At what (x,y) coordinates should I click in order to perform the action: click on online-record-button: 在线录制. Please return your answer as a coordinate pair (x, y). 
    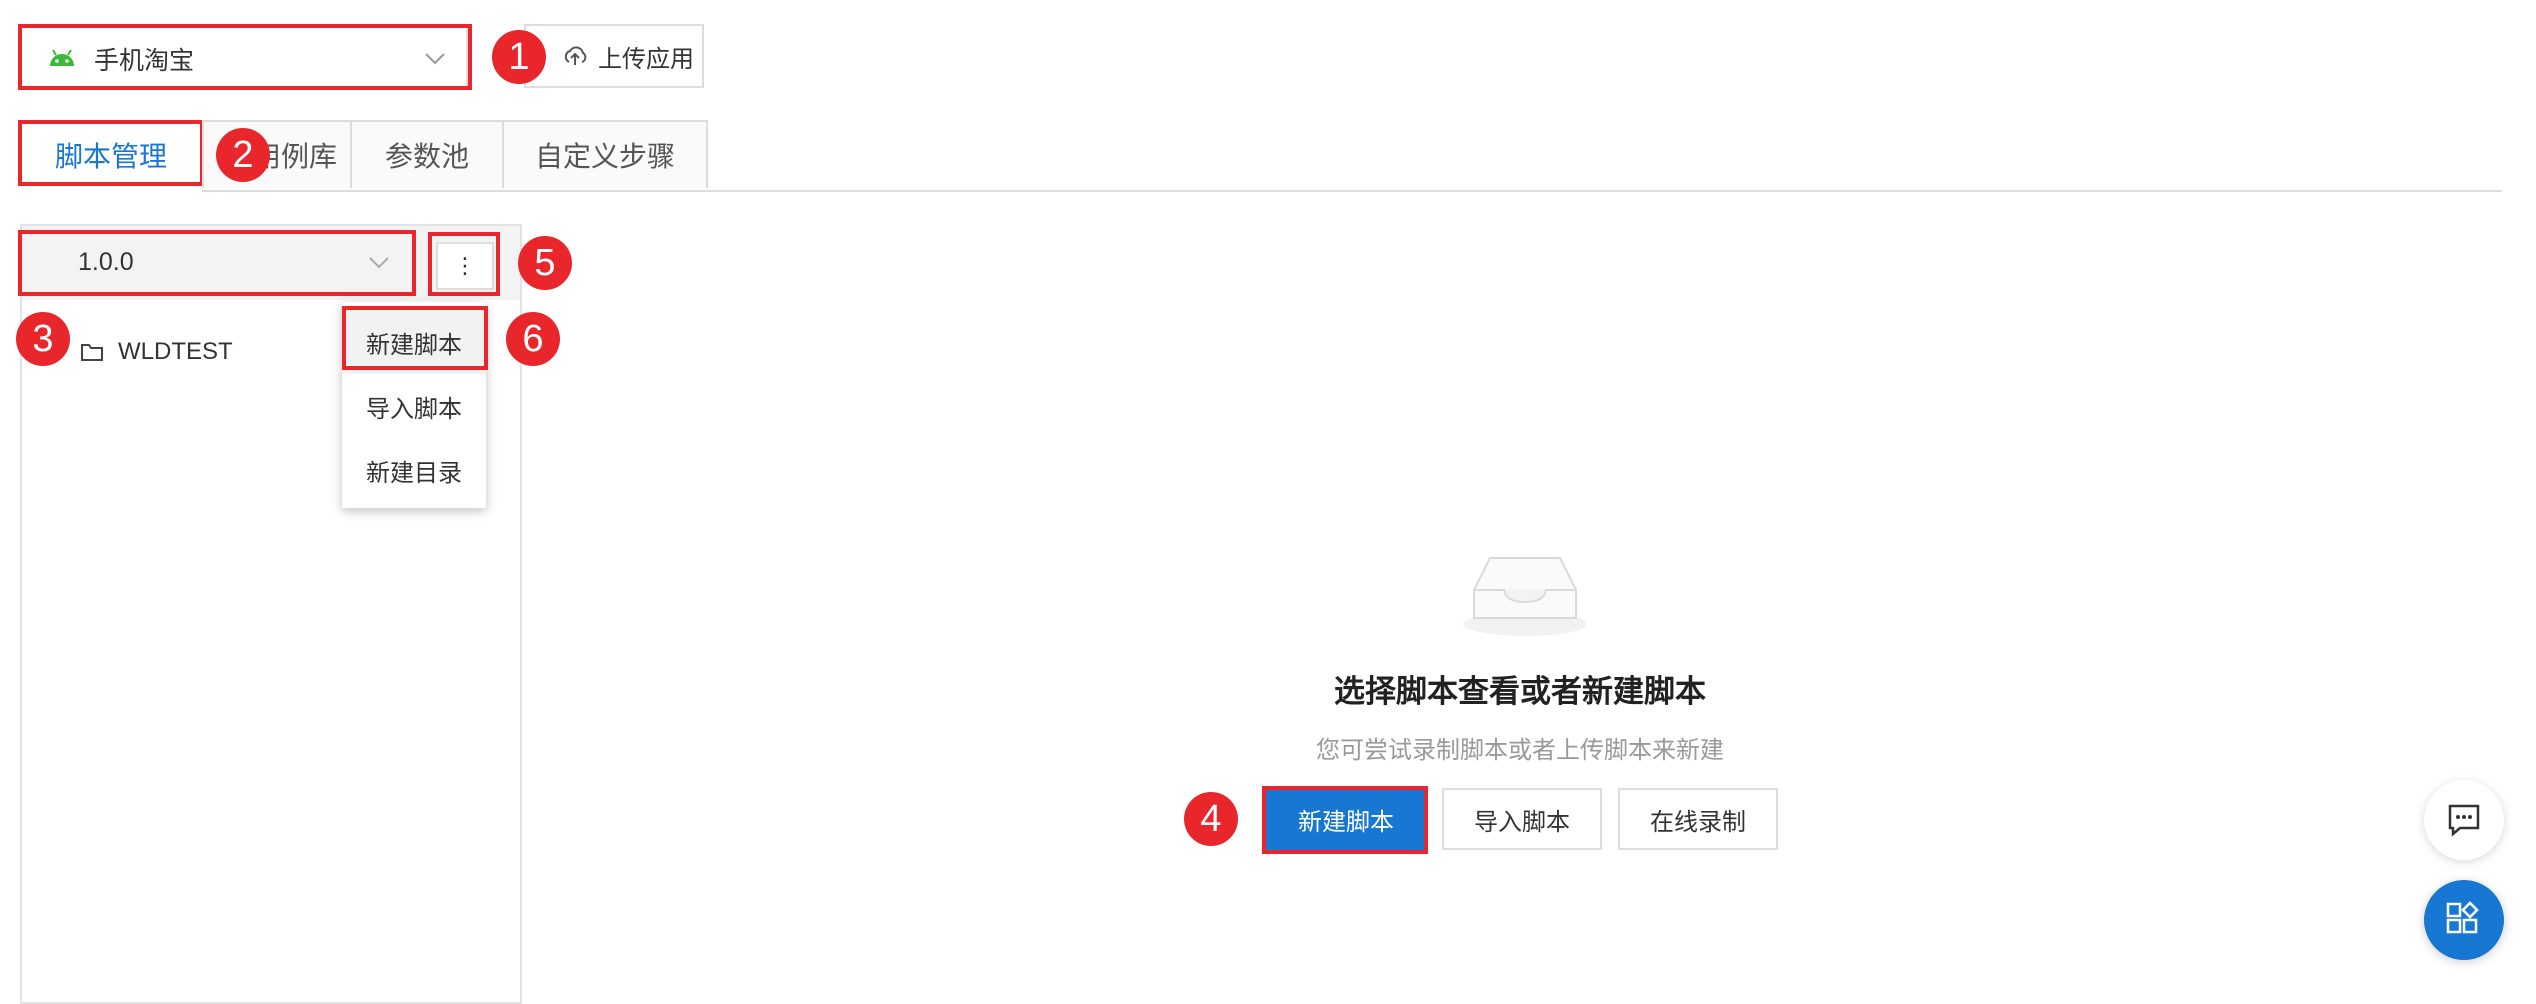
    Looking at the image, I should click on (1698, 819).